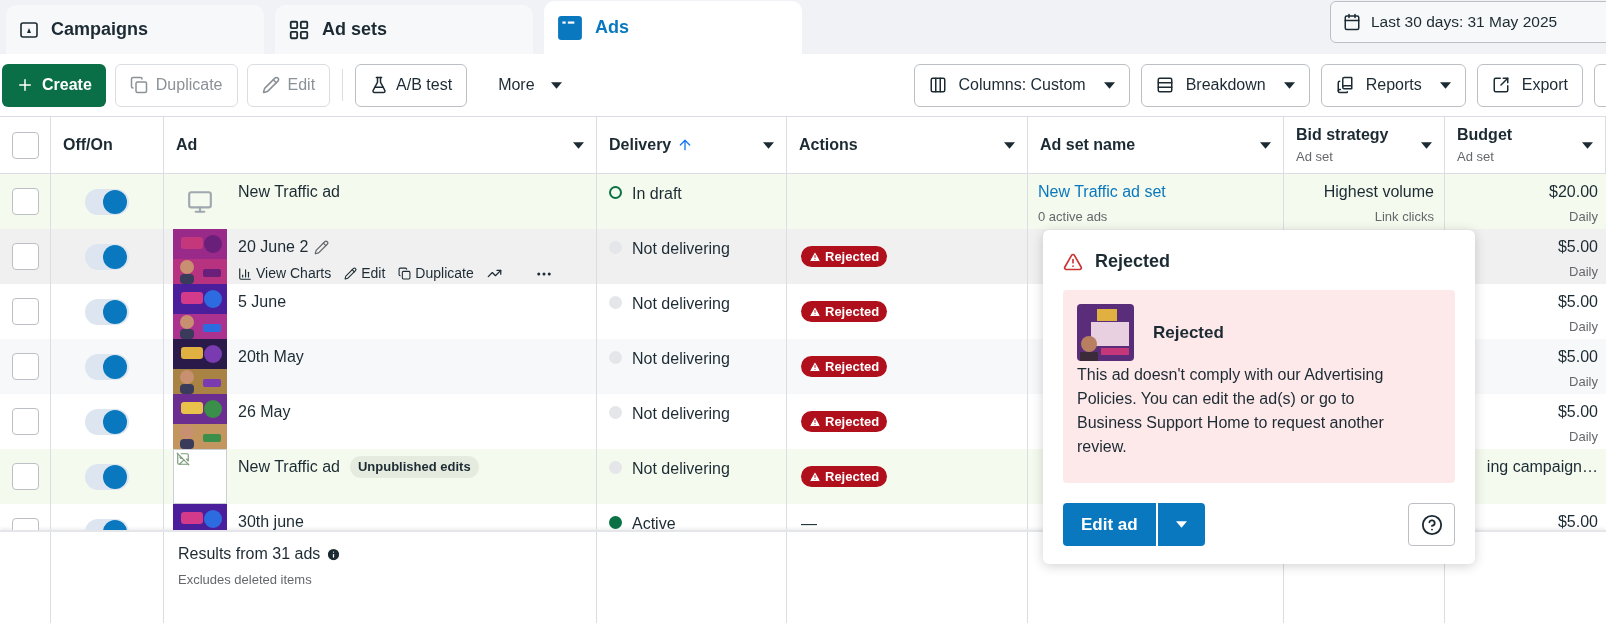 The image size is (1606, 623). I want to click on date-range-button: Last 30 days: 31 May 2025, so click(1468, 22).